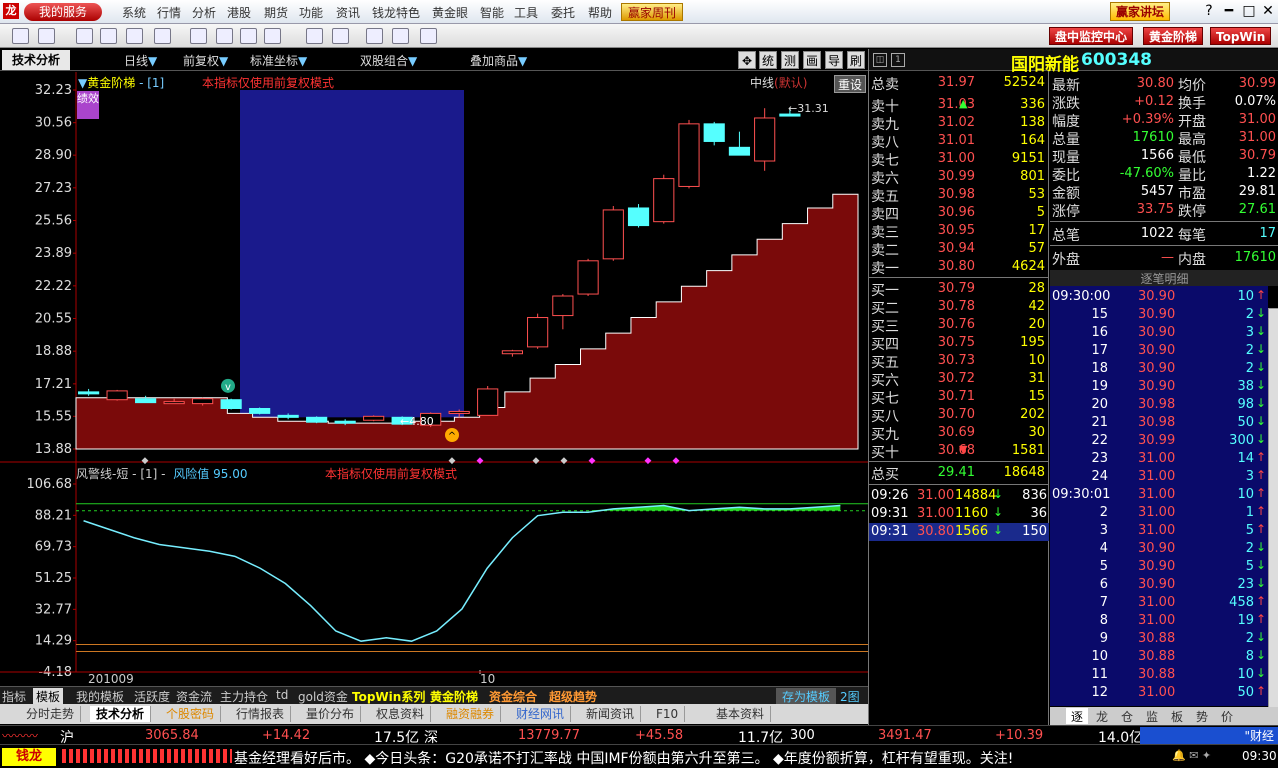  Describe the element at coordinates (20, 36) in the screenshot. I see `zoom-icon` at that location.